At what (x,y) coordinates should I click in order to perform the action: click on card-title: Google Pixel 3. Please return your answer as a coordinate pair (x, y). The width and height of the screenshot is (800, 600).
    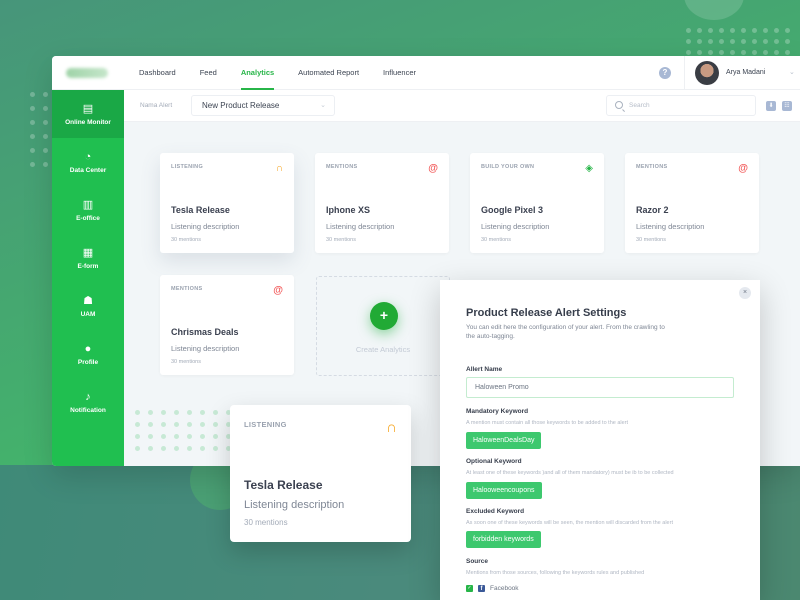
    Looking at the image, I should click on (512, 210).